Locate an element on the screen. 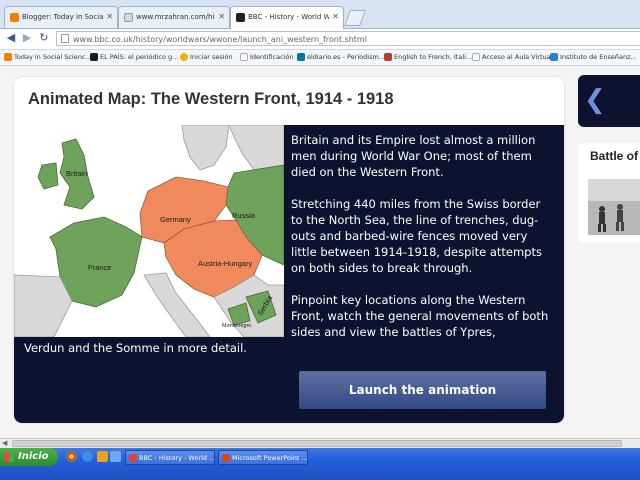 The image size is (640, 480). powerpoint-icon is located at coordinates (226, 458).